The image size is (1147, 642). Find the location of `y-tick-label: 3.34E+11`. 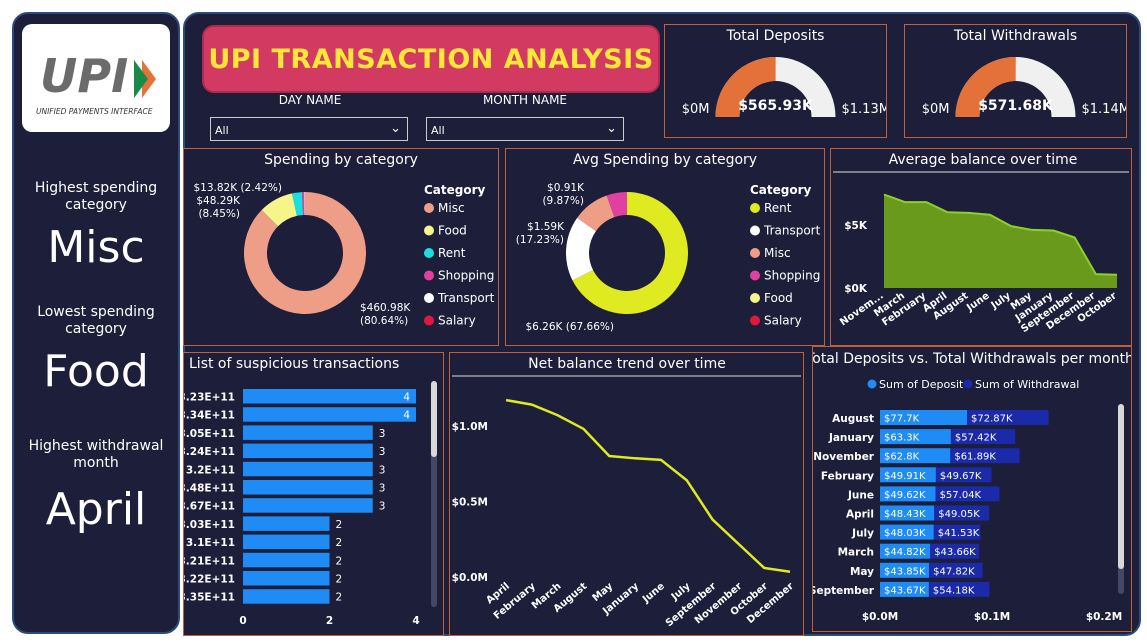

y-tick-label: 3.34E+11 is located at coordinates (209, 416).